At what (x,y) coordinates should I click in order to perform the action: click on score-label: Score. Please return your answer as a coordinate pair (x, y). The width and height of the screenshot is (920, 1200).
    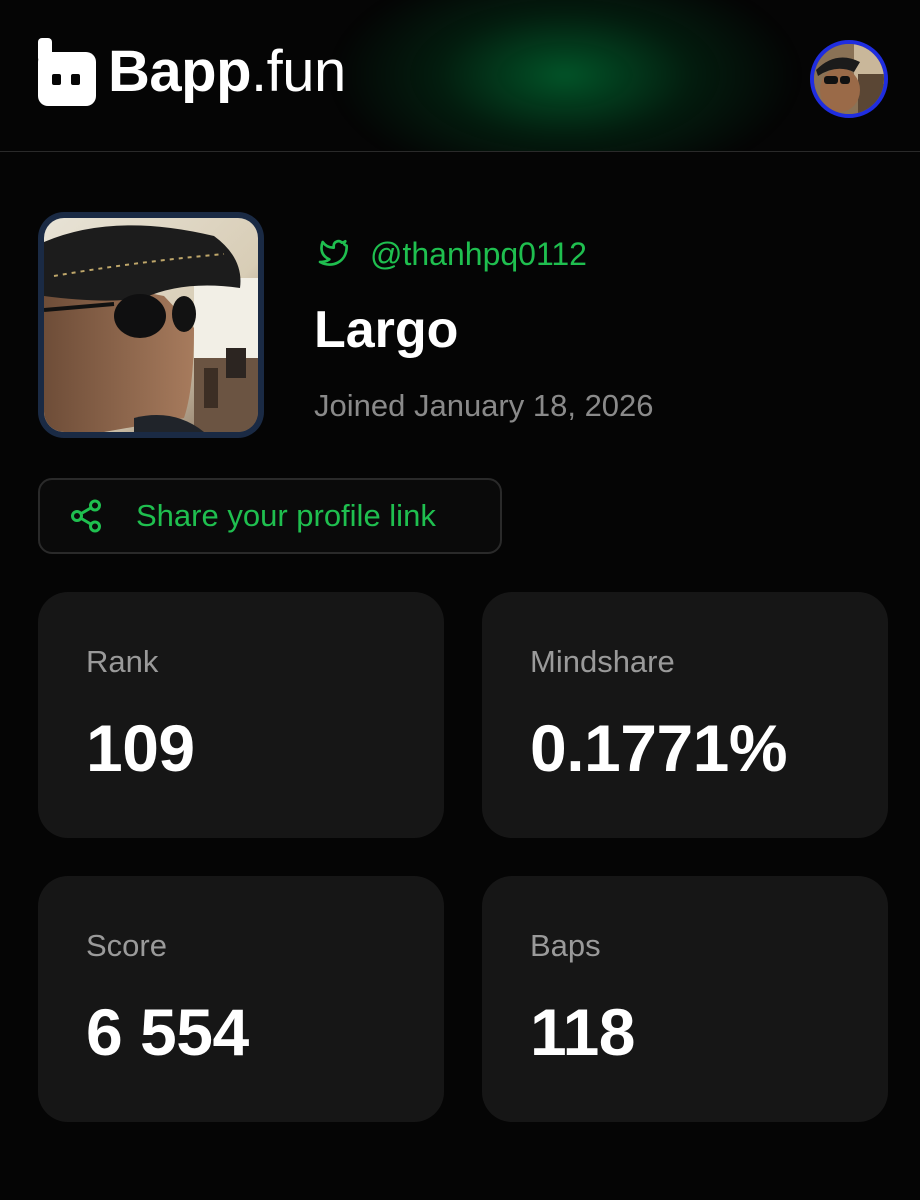
    Looking at the image, I should click on (126, 945).